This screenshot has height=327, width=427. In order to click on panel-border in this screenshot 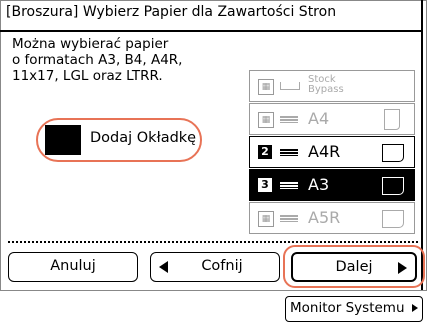, I will do `click(422, 145)`.